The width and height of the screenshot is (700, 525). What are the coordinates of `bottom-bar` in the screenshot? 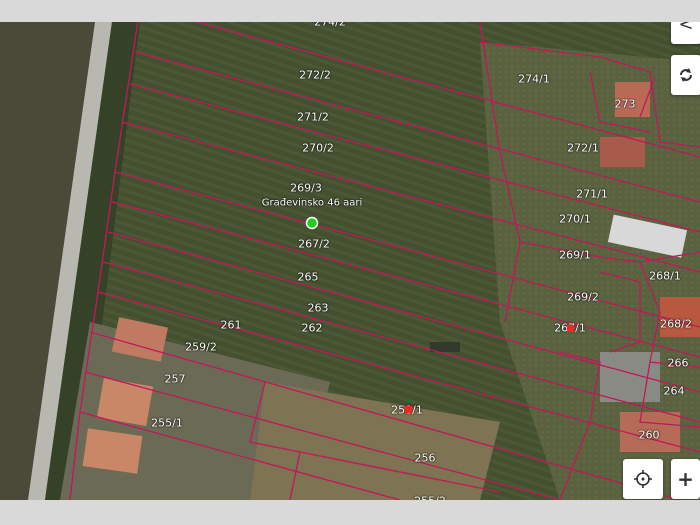 It's located at (350, 512).